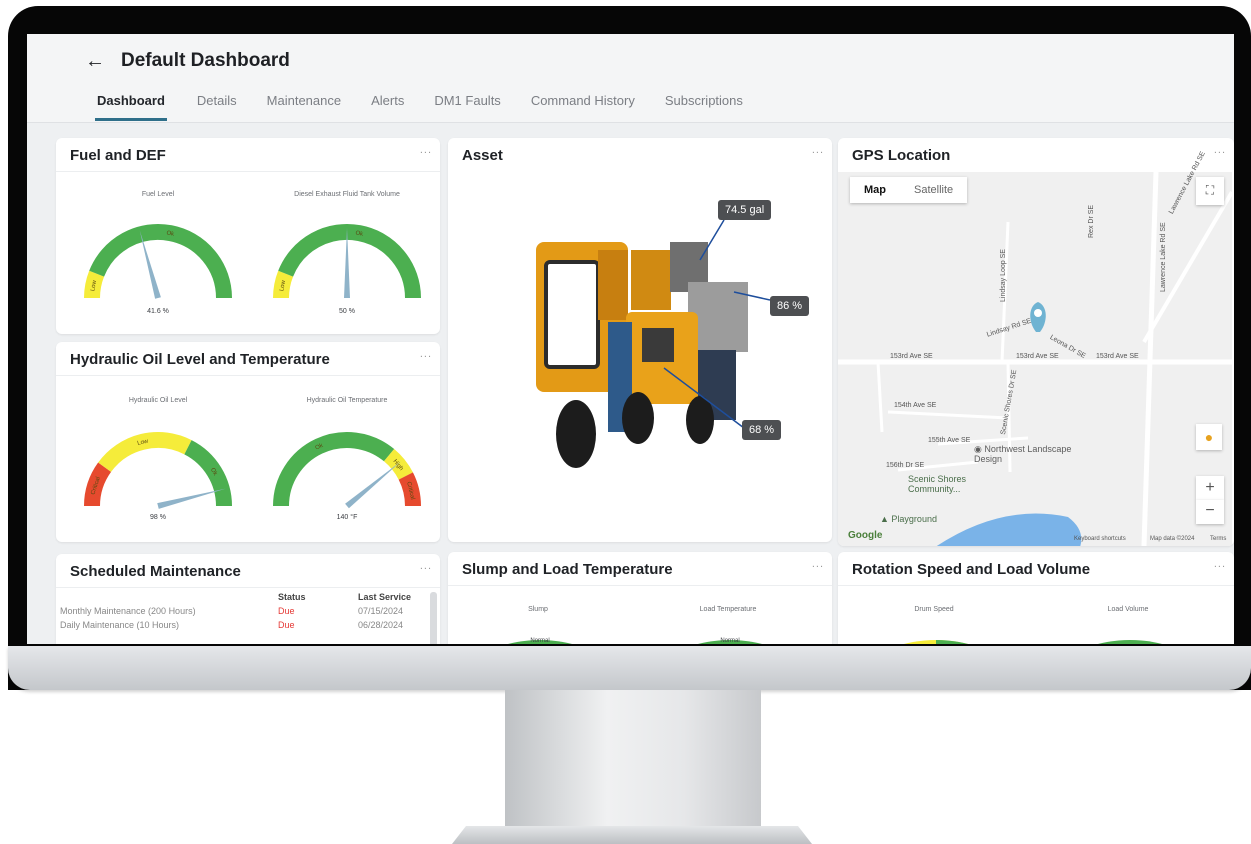  I want to click on gauge-value: 98 %, so click(158, 517).